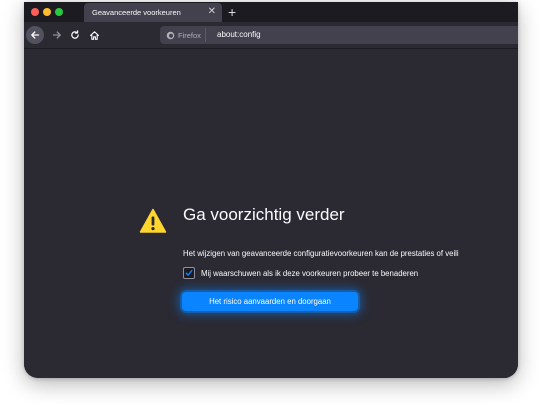  I want to click on close-window-button, so click(35, 12).